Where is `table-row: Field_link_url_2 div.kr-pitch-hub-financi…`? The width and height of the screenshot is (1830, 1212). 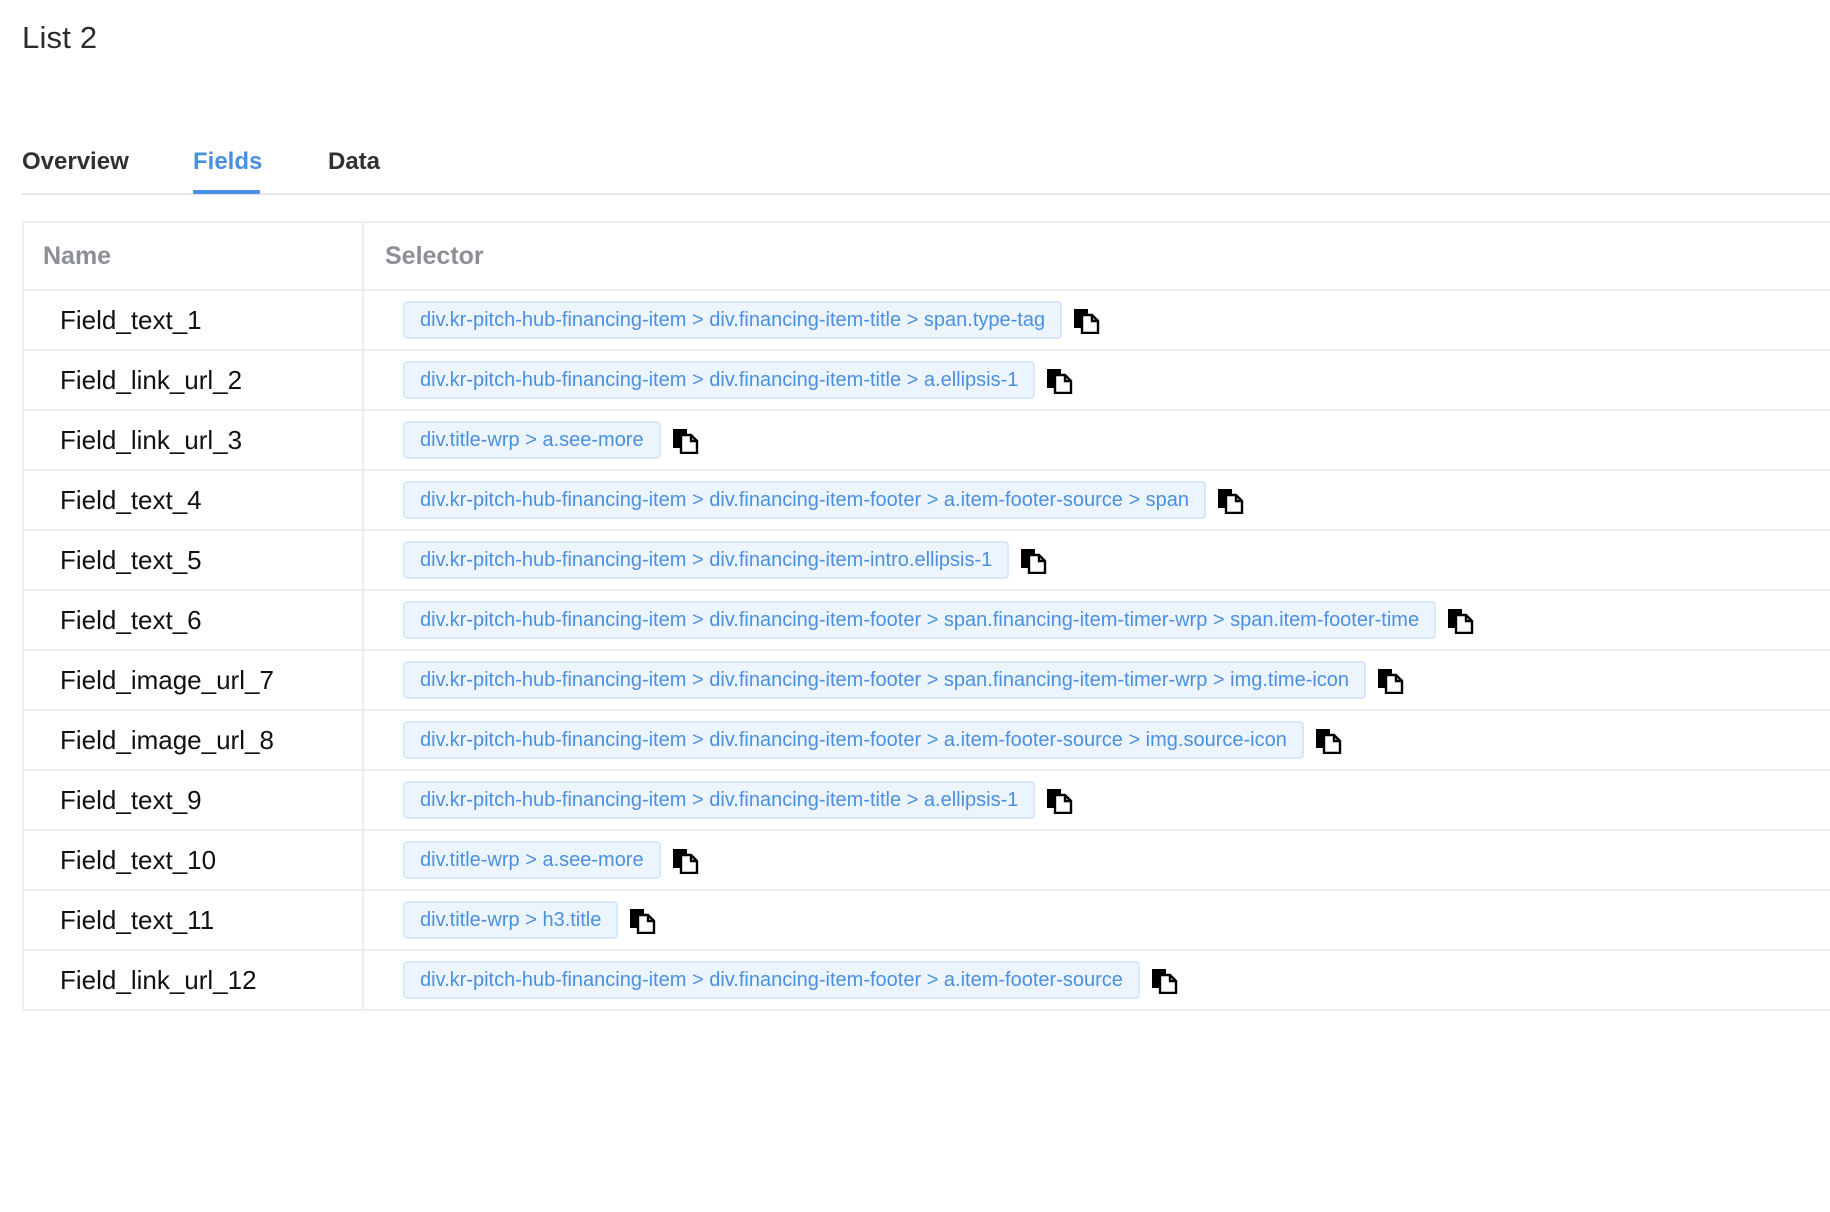 table-row: Field_link_url_2 div.kr-pitch-hub-financi… is located at coordinates (927, 381).